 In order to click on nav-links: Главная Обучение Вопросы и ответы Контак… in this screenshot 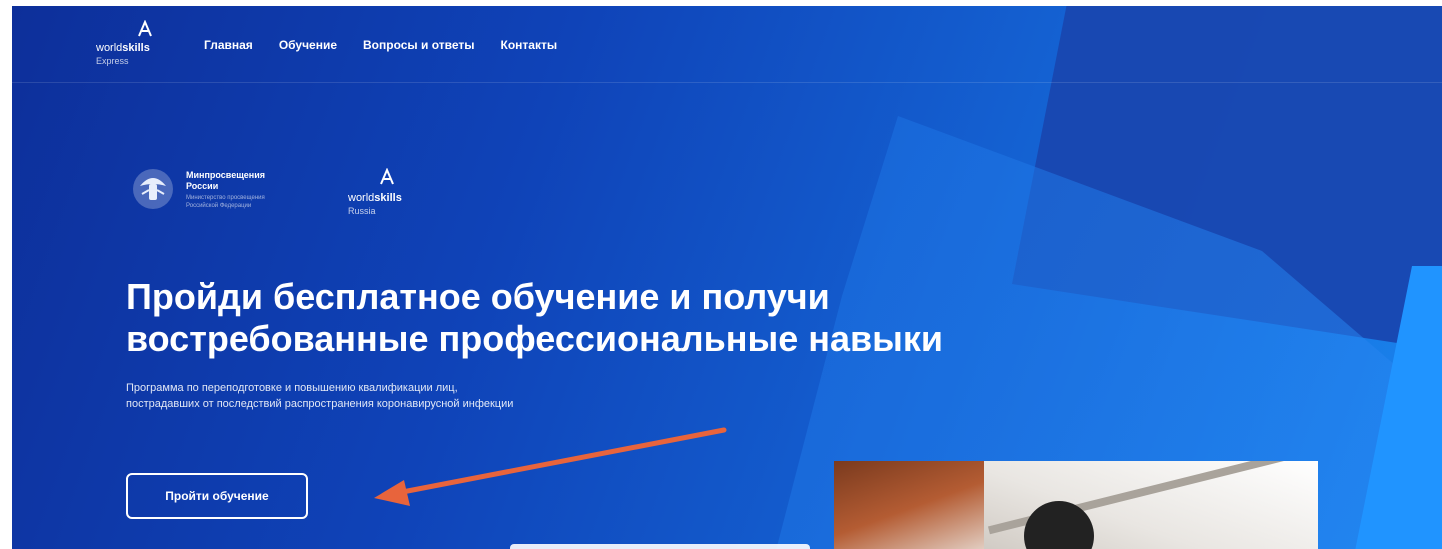, I will do `click(380, 45)`.